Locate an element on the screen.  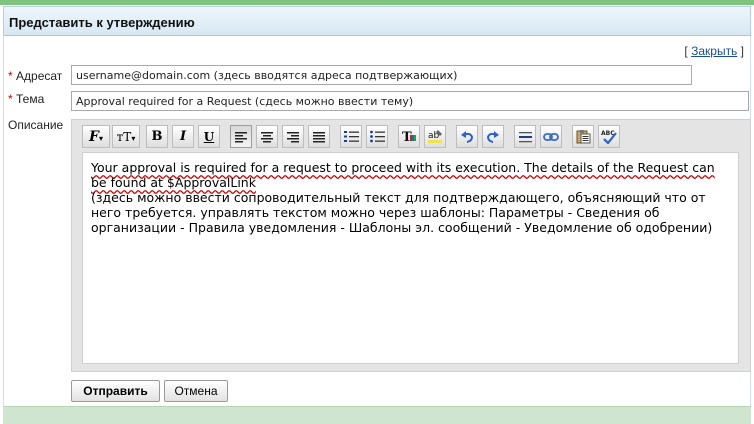
highlight-color-button: ab is located at coordinates (435, 136).